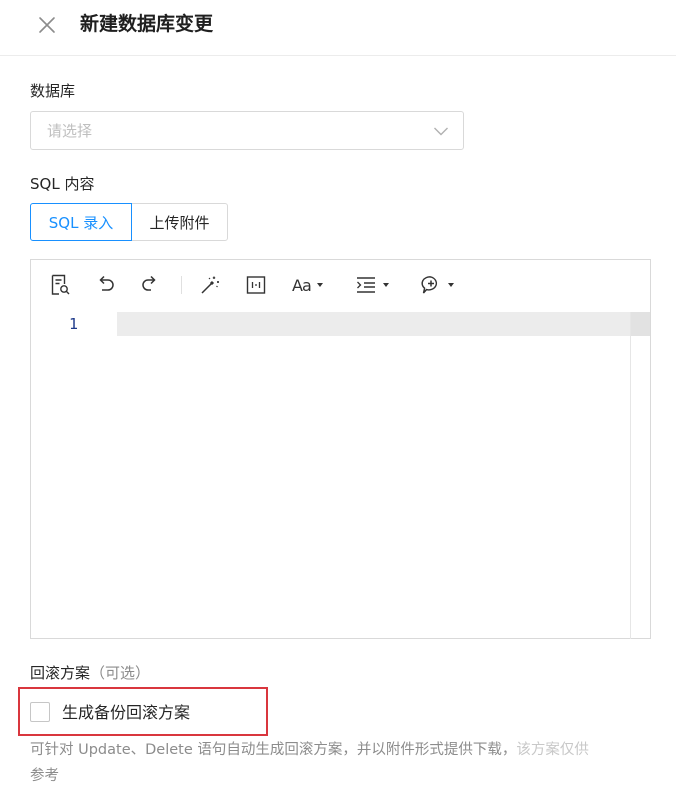 This screenshot has height=800, width=676. I want to click on layout-button, so click(256, 285).